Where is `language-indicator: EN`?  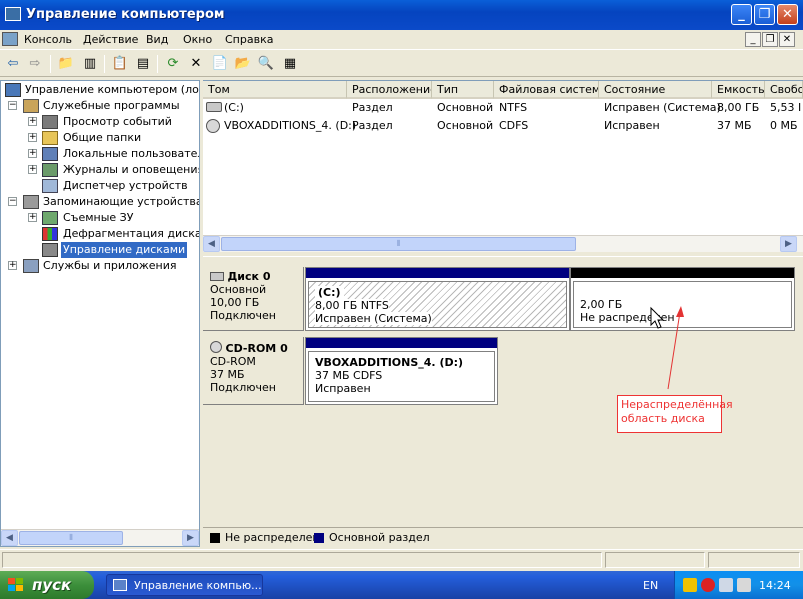 language-indicator: EN is located at coordinates (650, 585).